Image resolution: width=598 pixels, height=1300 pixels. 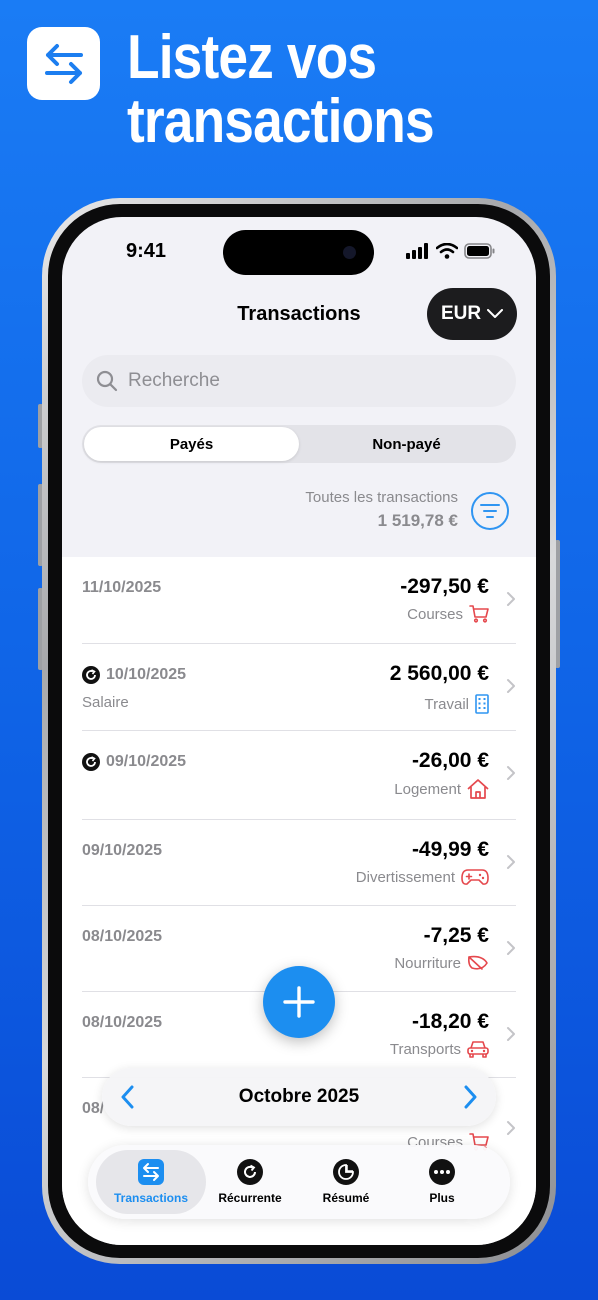 I want to click on tab-label: Récurrente, so click(x=250, y=1198).